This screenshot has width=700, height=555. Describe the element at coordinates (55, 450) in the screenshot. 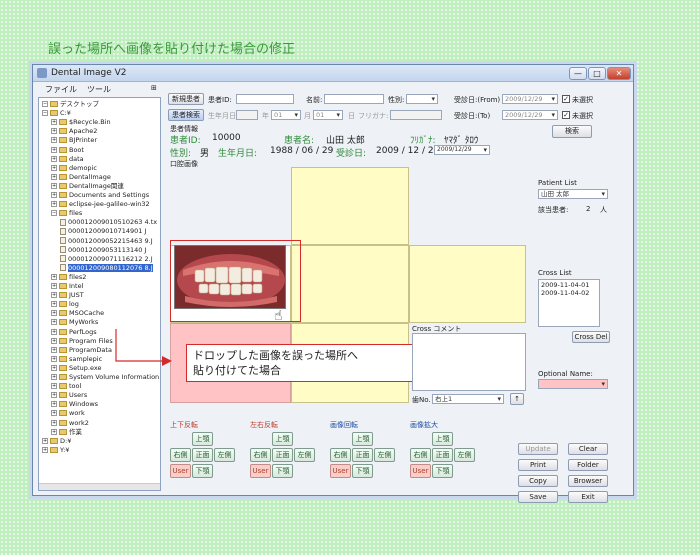

I see `tree-folder-item: + Y:¥` at that location.